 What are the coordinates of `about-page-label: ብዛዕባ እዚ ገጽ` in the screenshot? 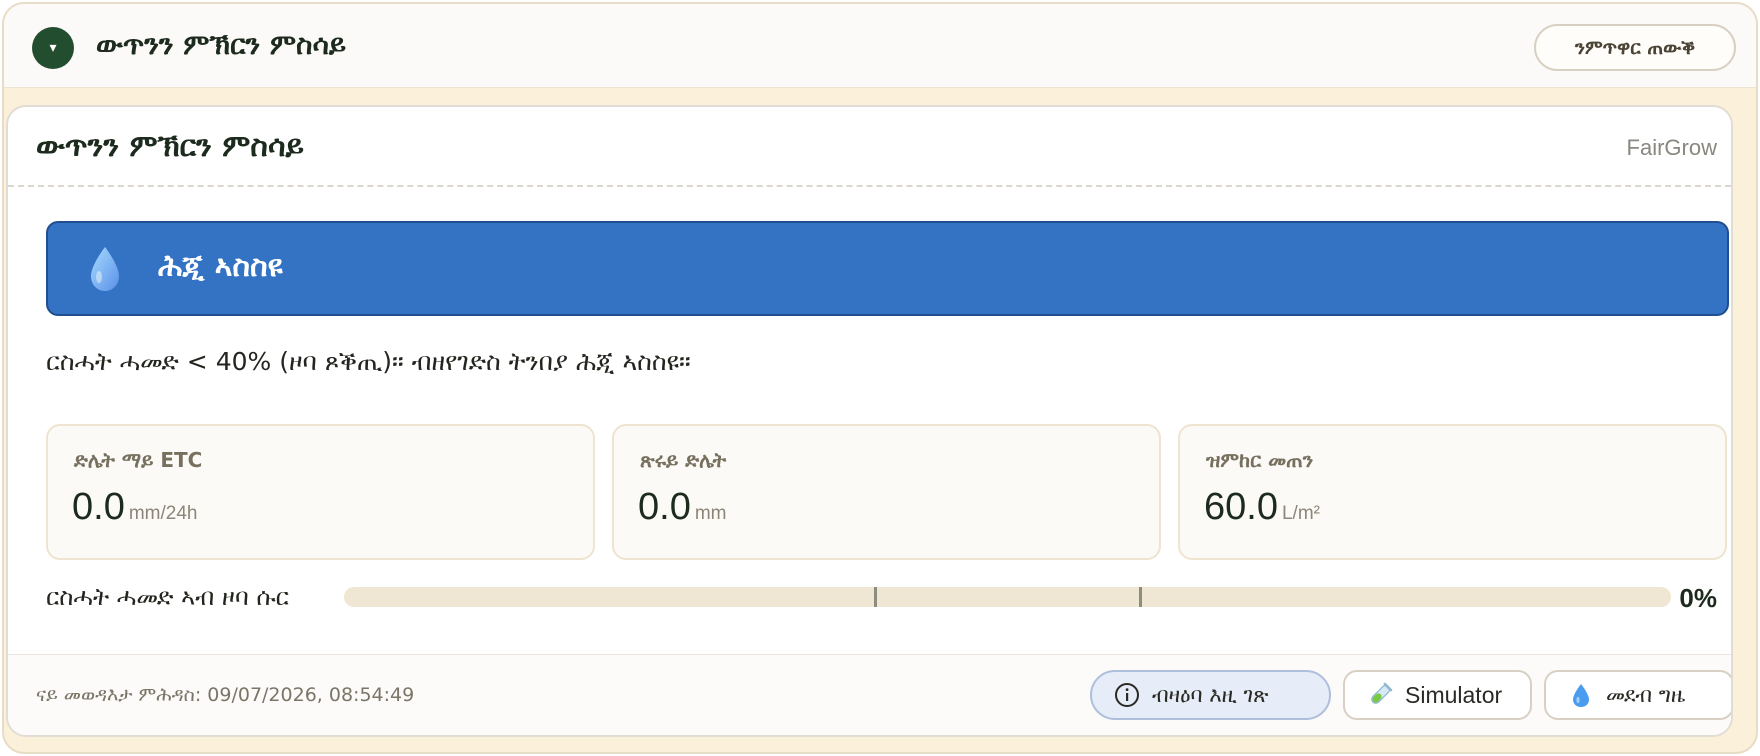 It's located at (1210, 694).